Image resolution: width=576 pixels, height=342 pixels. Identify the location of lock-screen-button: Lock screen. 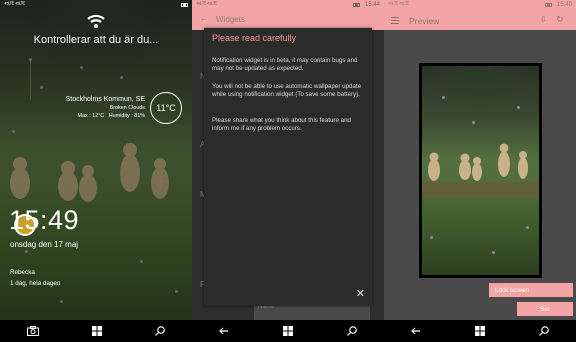
(531, 290).